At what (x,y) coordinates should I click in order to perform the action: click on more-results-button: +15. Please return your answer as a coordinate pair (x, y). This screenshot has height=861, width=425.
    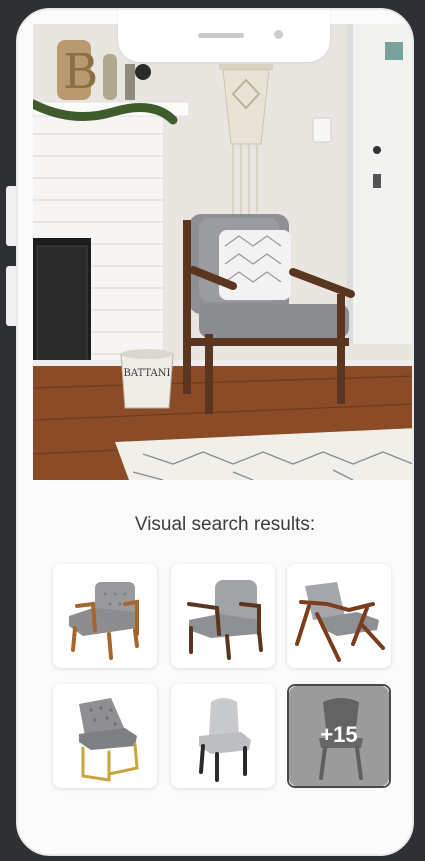
    Looking at the image, I should click on (339, 736).